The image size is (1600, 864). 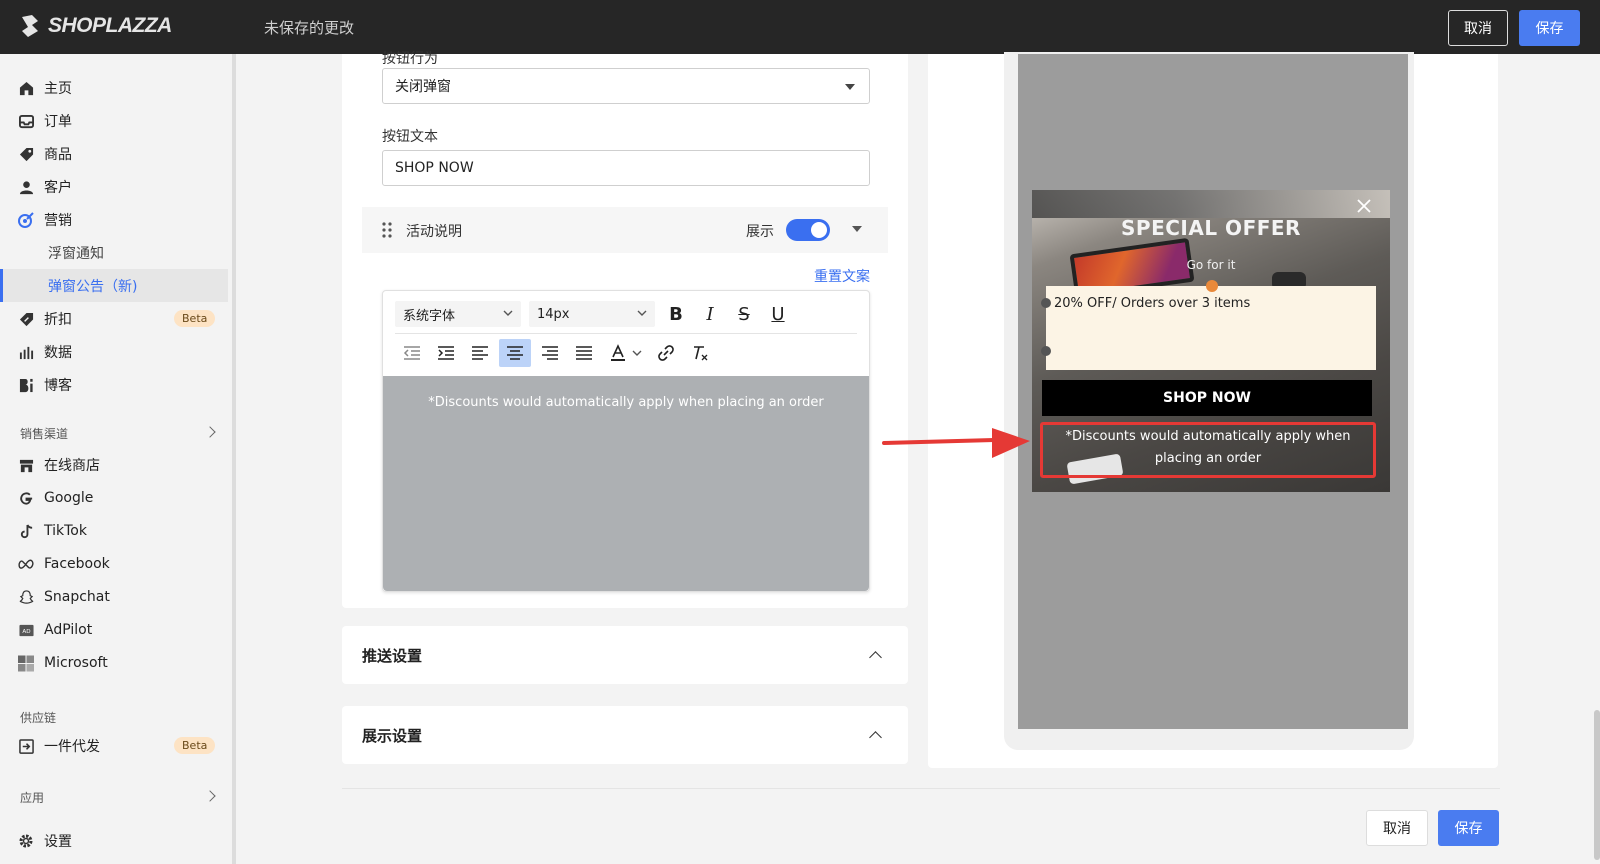 I want to click on button-action-value: 关闭弹窗, so click(x=423, y=87).